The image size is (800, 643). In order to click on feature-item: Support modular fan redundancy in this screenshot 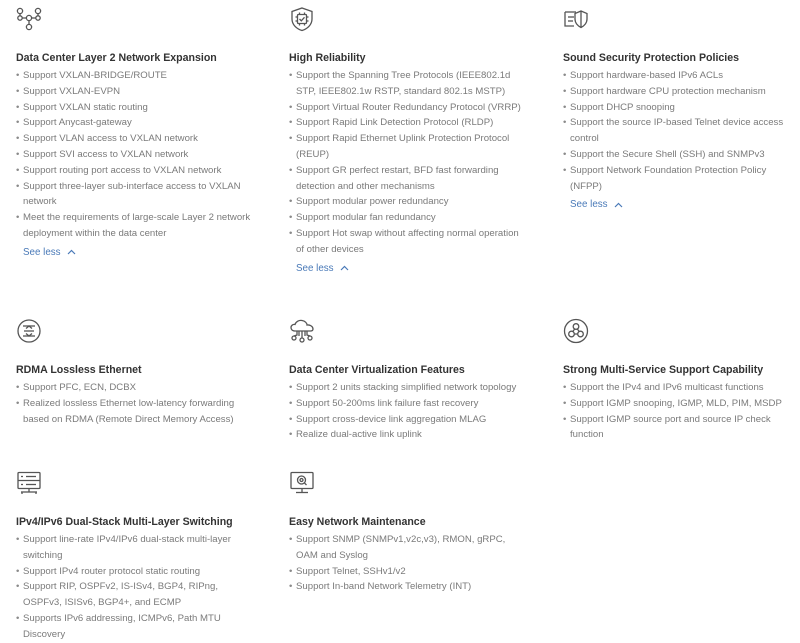, I will do `click(406, 218)`.